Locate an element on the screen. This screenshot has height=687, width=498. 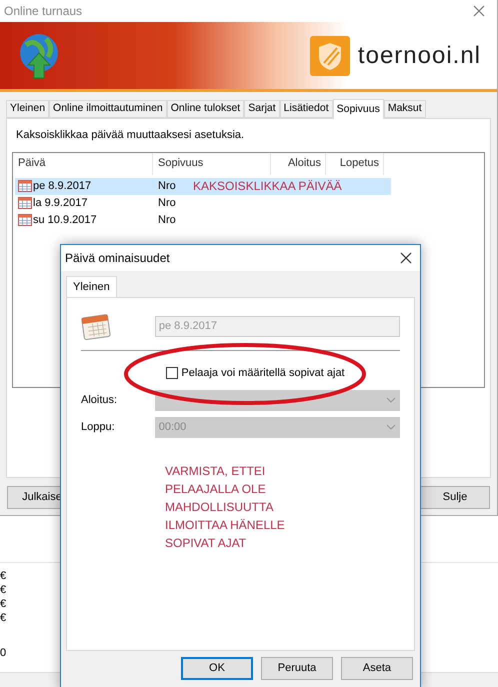
date-cell-text: la 9.9.2017 is located at coordinates (60, 203).